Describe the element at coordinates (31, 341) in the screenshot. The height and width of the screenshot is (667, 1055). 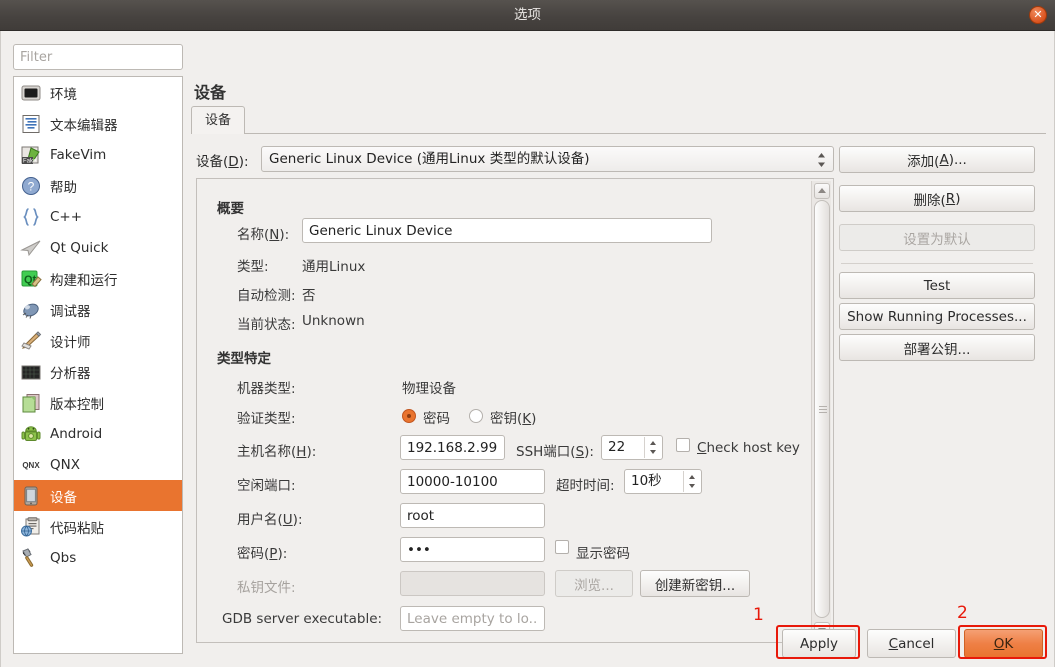
I see `designer-icon` at that location.